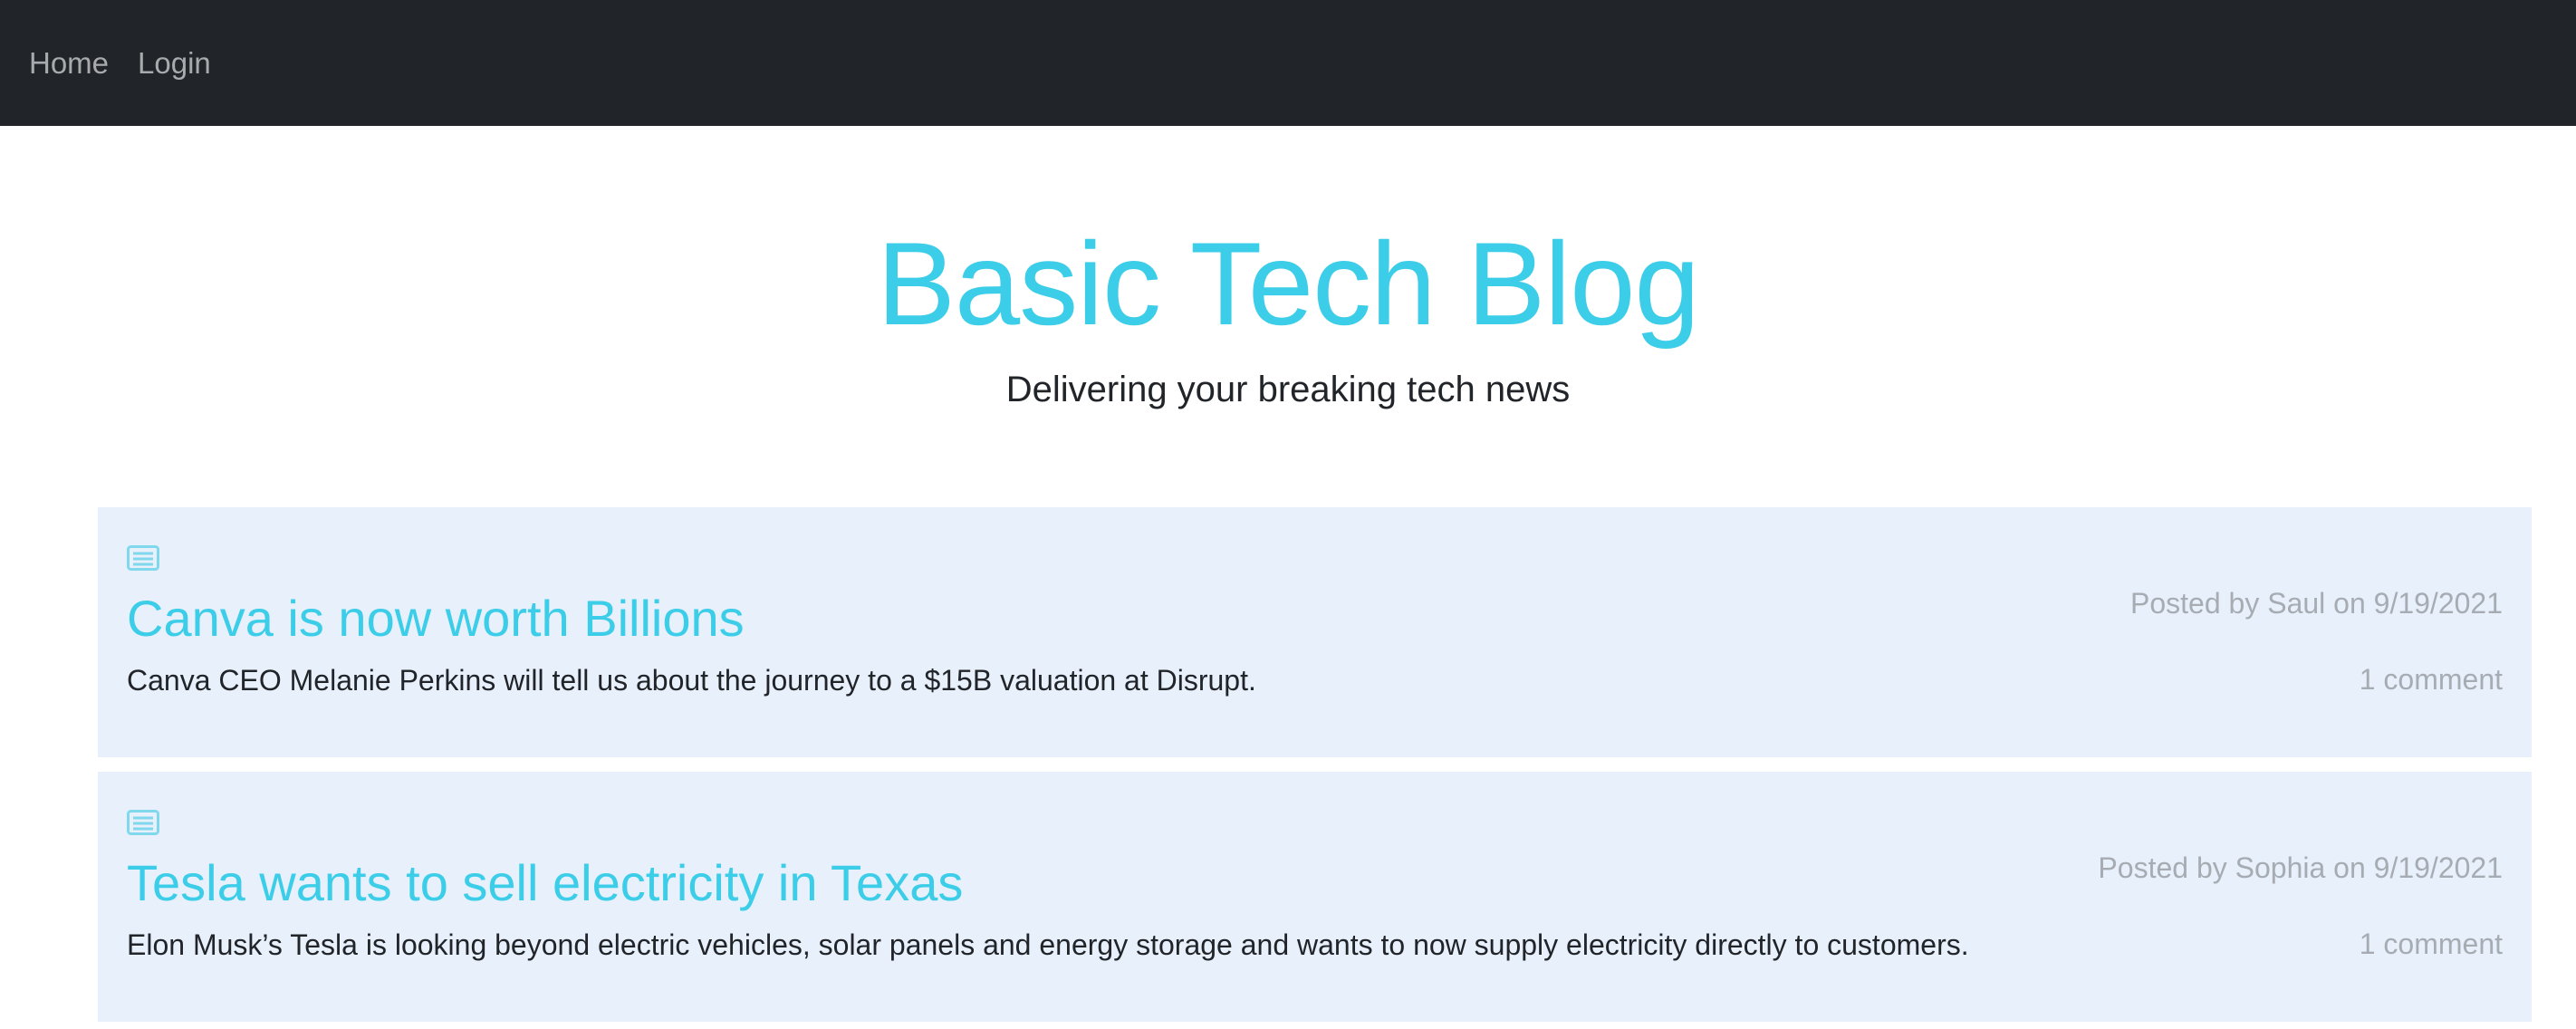  What do you see at coordinates (2300, 867) in the screenshot?
I see `post-author-date: Posted by Sophia on 9/19/2021` at bounding box center [2300, 867].